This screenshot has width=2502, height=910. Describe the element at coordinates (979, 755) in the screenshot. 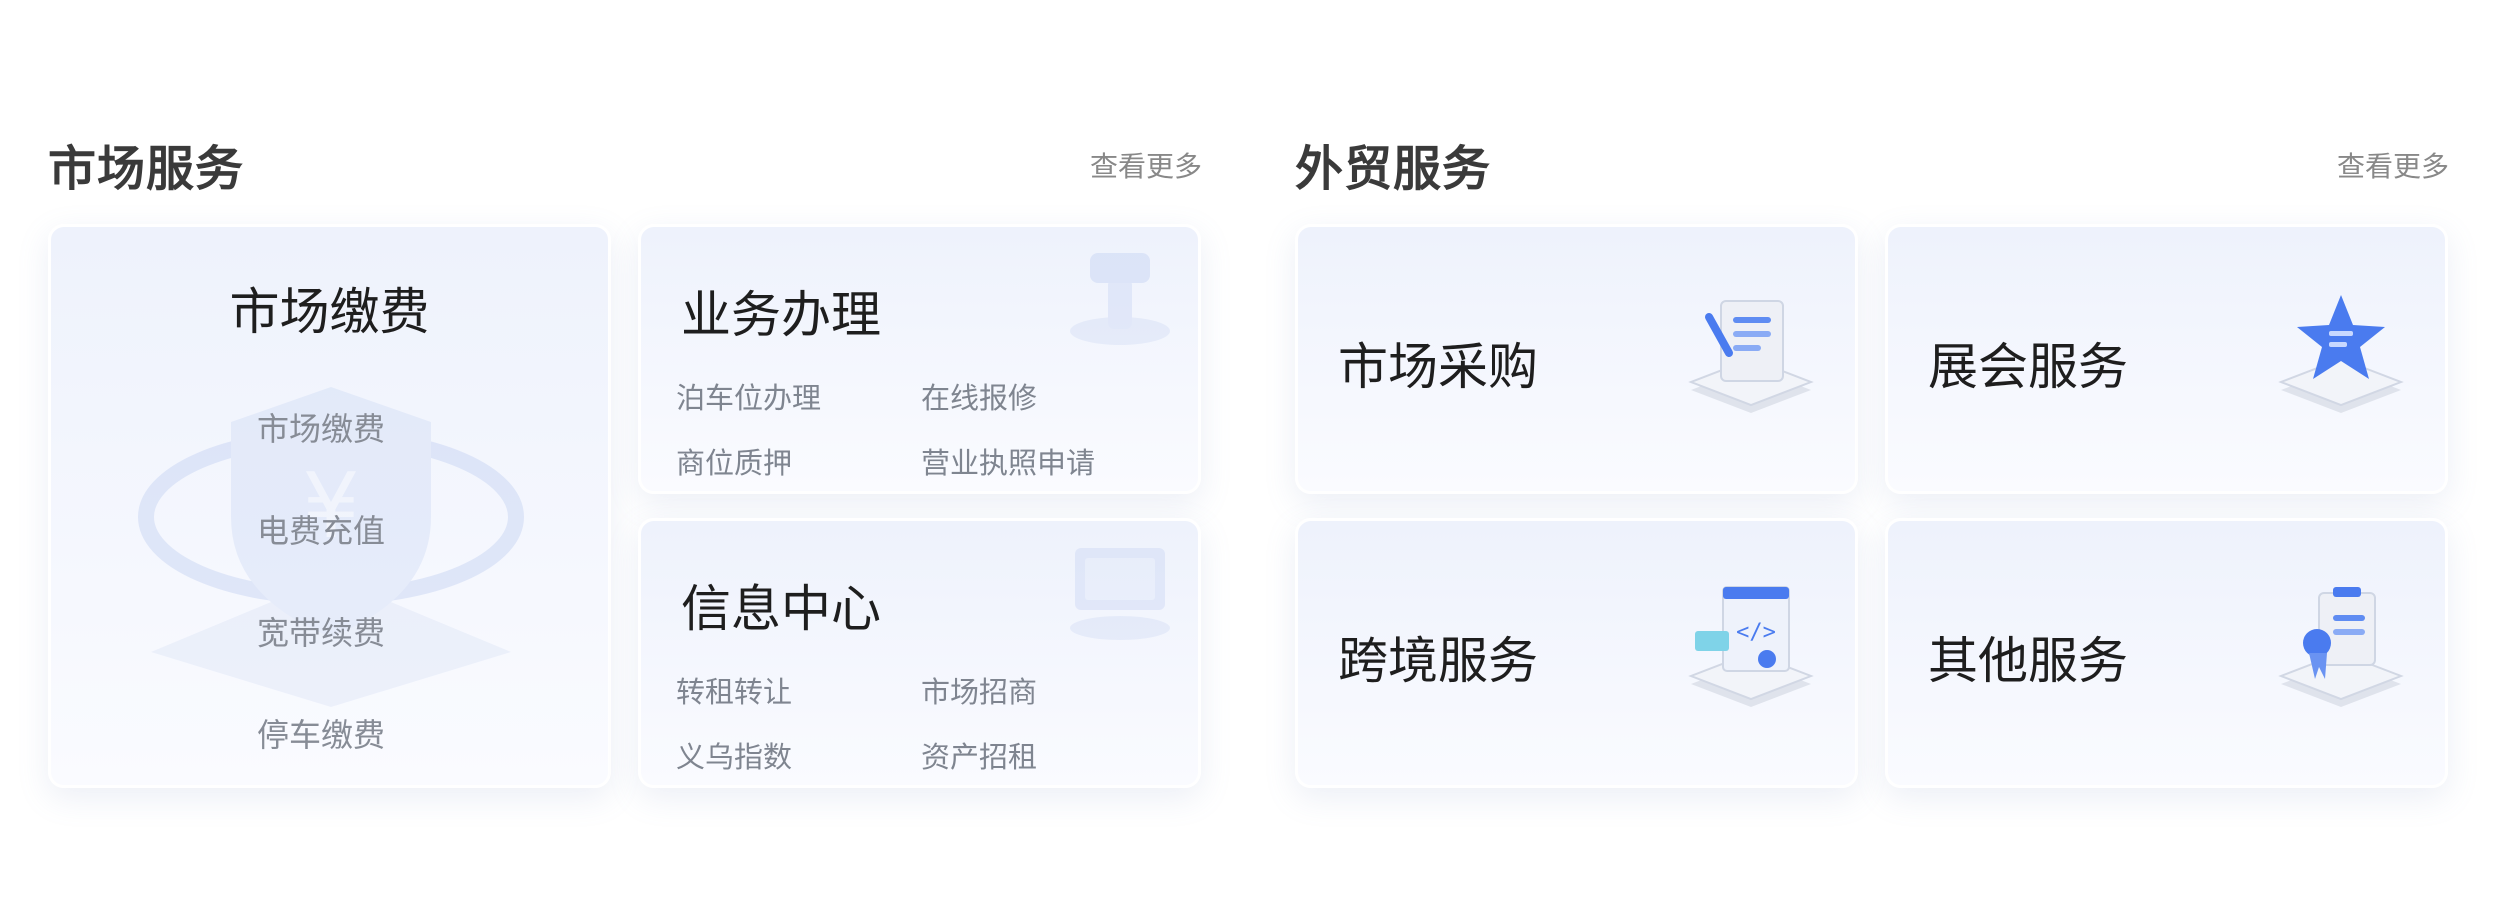

I see `info-link-asset-lease: 资产招租` at that location.